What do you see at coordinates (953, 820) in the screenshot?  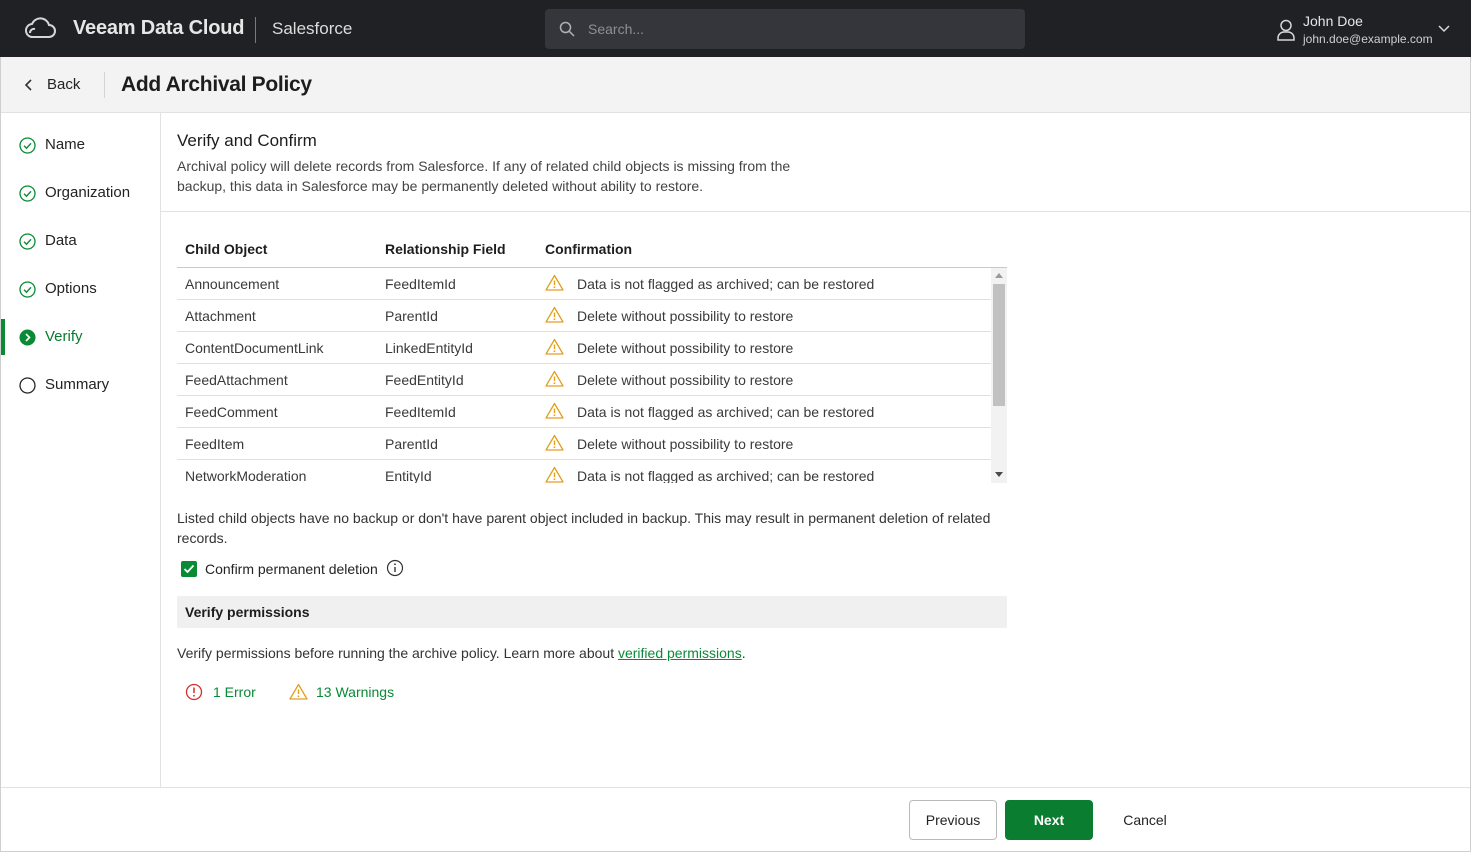 I see `previous-button: Previous` at bounding box center [953, 820].